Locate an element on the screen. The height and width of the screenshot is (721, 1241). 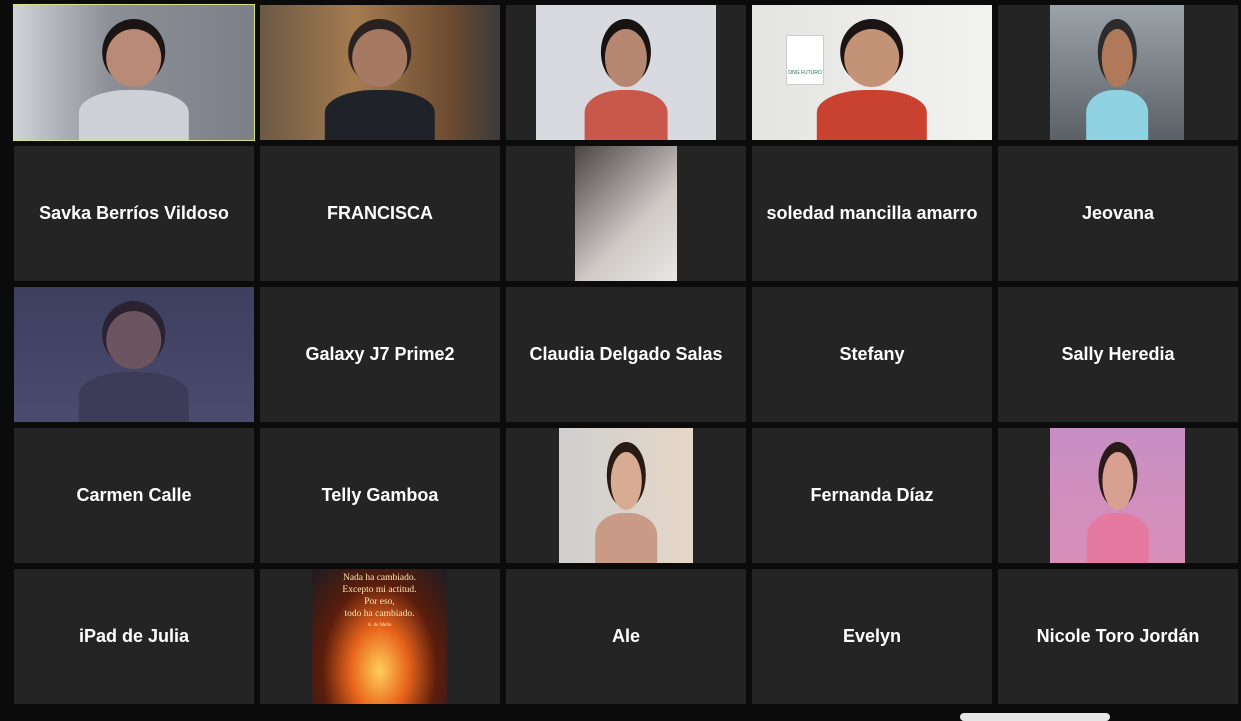
participant-name: soledad mancilla amarro is located at coordinates (872, 213).